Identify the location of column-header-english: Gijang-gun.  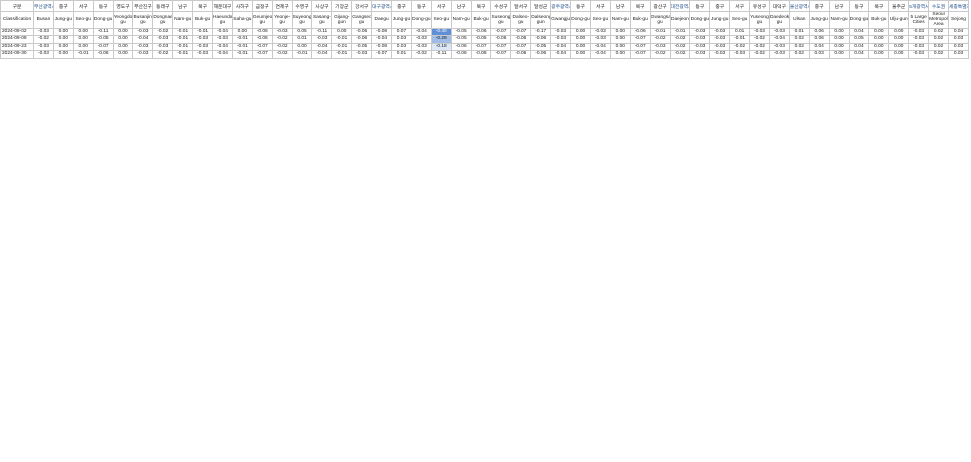
(342, 20).